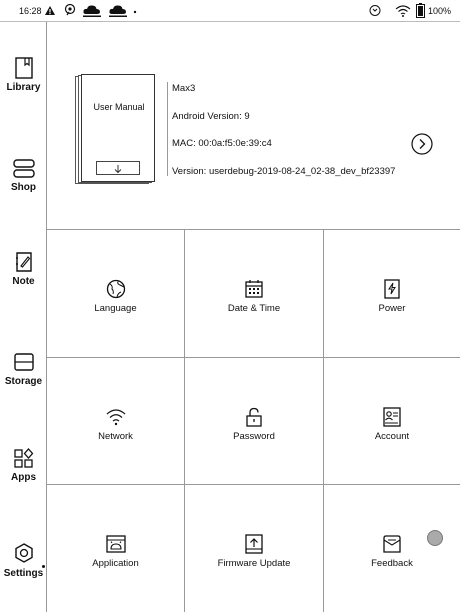  Describe the element at coordinates (50, 10) in the screenshot. I see `warning-icon` at that location.